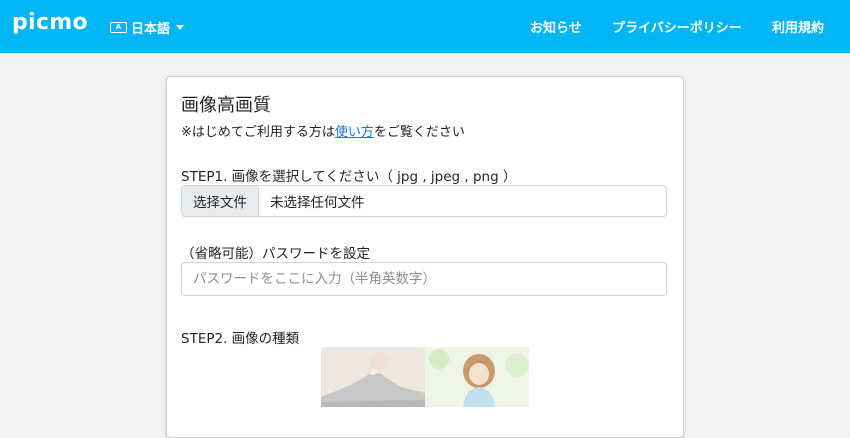 The image size is (850, 438). I want to click on language-selector: A 日本語, so click(147, 27).